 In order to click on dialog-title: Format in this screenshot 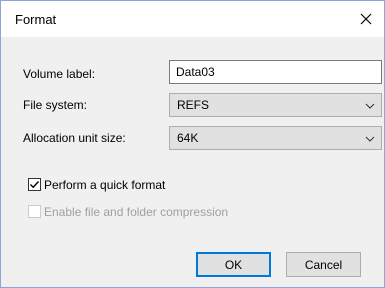, I will do `click(36, 19)`.